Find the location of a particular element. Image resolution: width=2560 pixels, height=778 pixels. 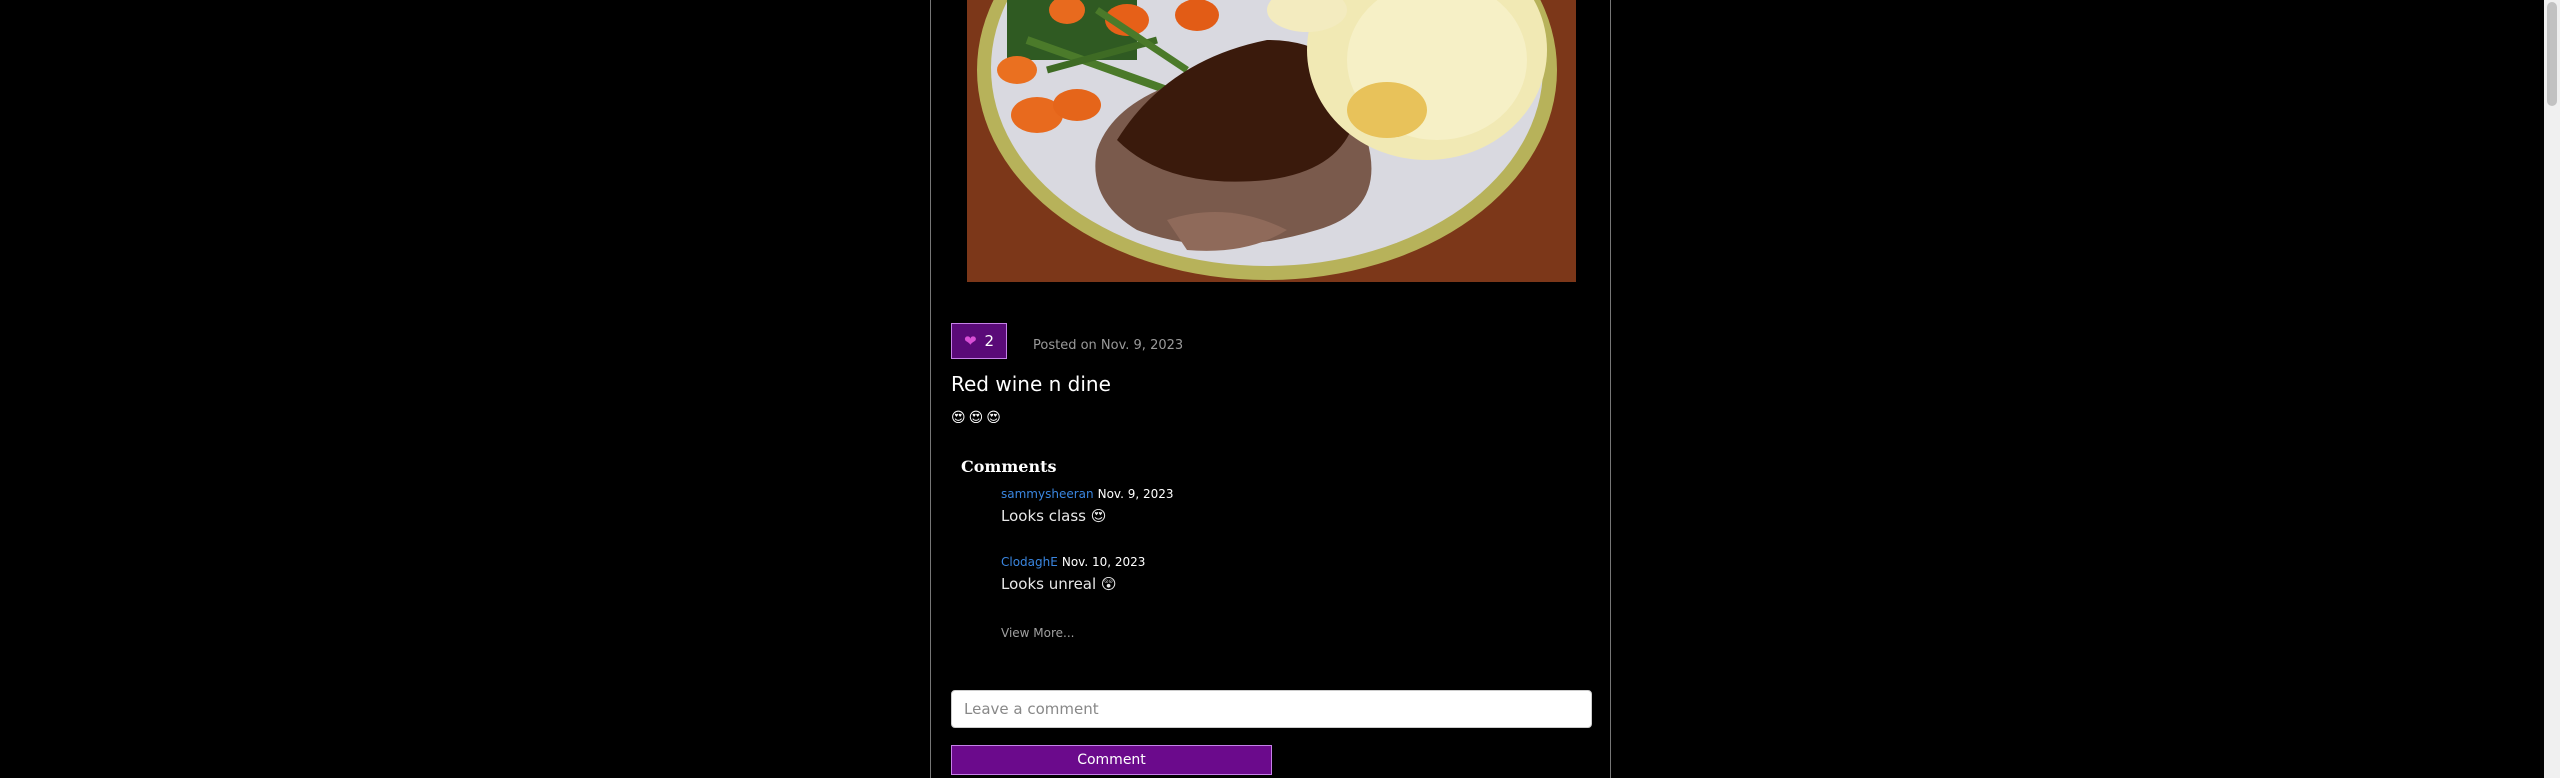

comments-heading: Comments is located at coordinates (1009, 466).